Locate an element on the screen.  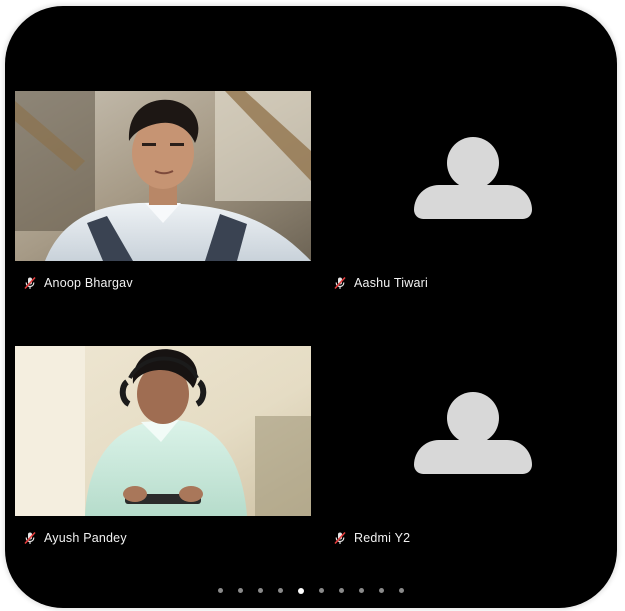
participant-name: Anoop Bhargav is located at coordinates (88, 283).